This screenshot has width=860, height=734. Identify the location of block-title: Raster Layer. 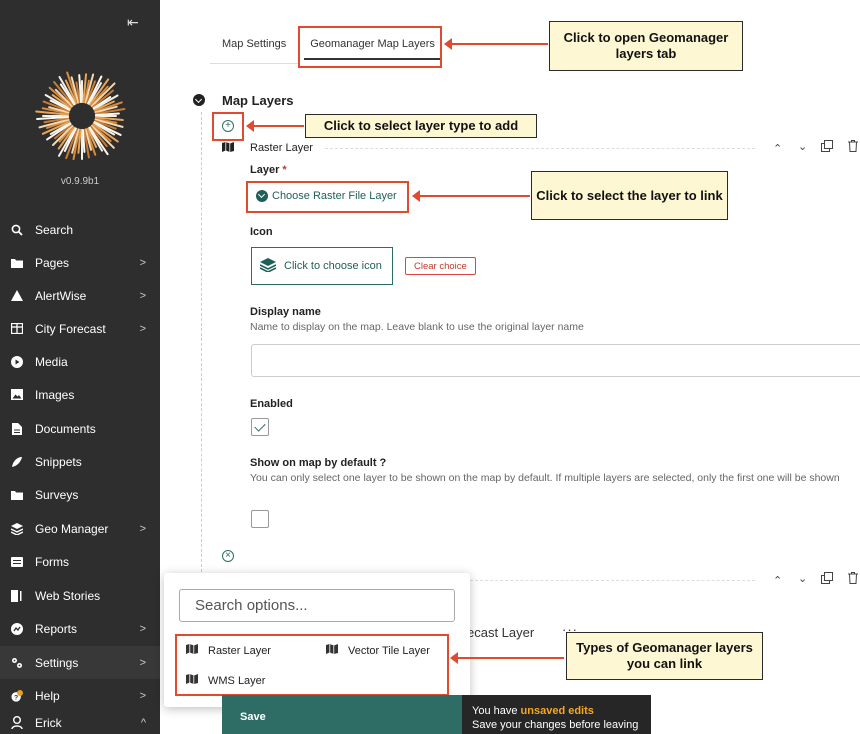
(281, 148).